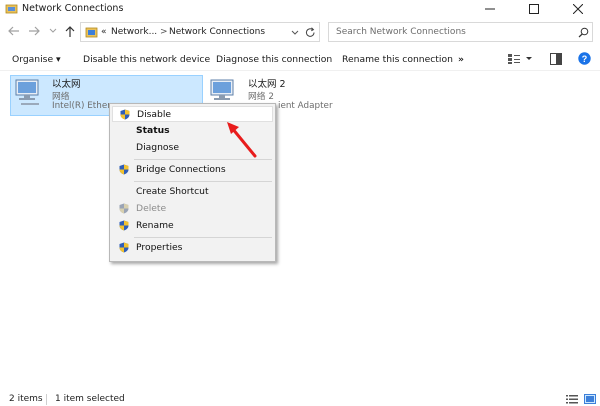 Image resolution: width=600 pixels, height=406 pixels. Describe the element at coordinates (91, 32) in the screenshot. I see `network-connections-icon` at that location.